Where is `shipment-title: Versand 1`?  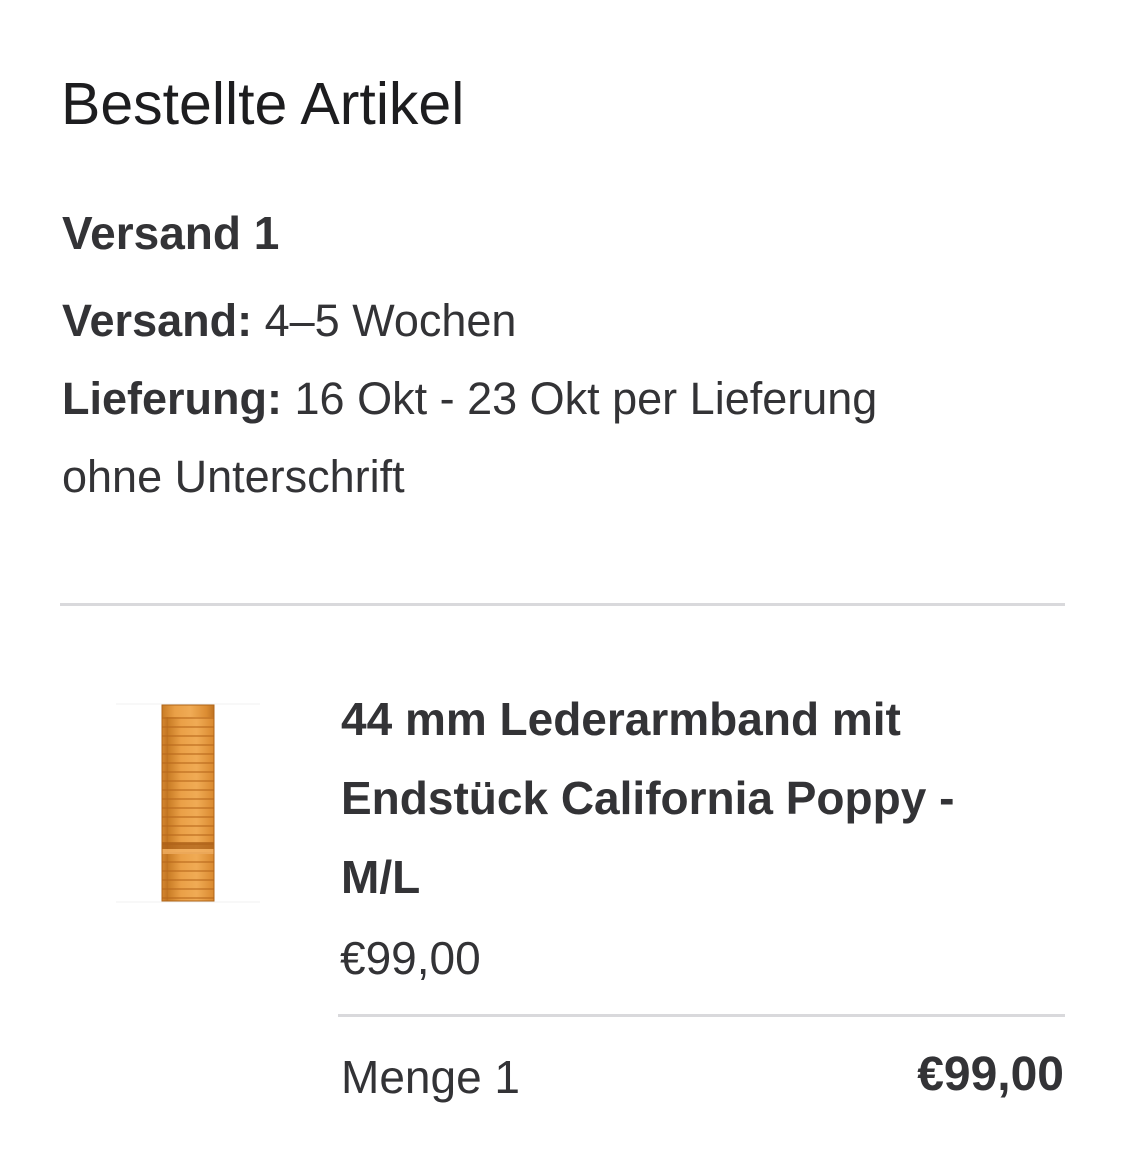 shipment-title: Versand 1 is located at coordinates (171, 233).